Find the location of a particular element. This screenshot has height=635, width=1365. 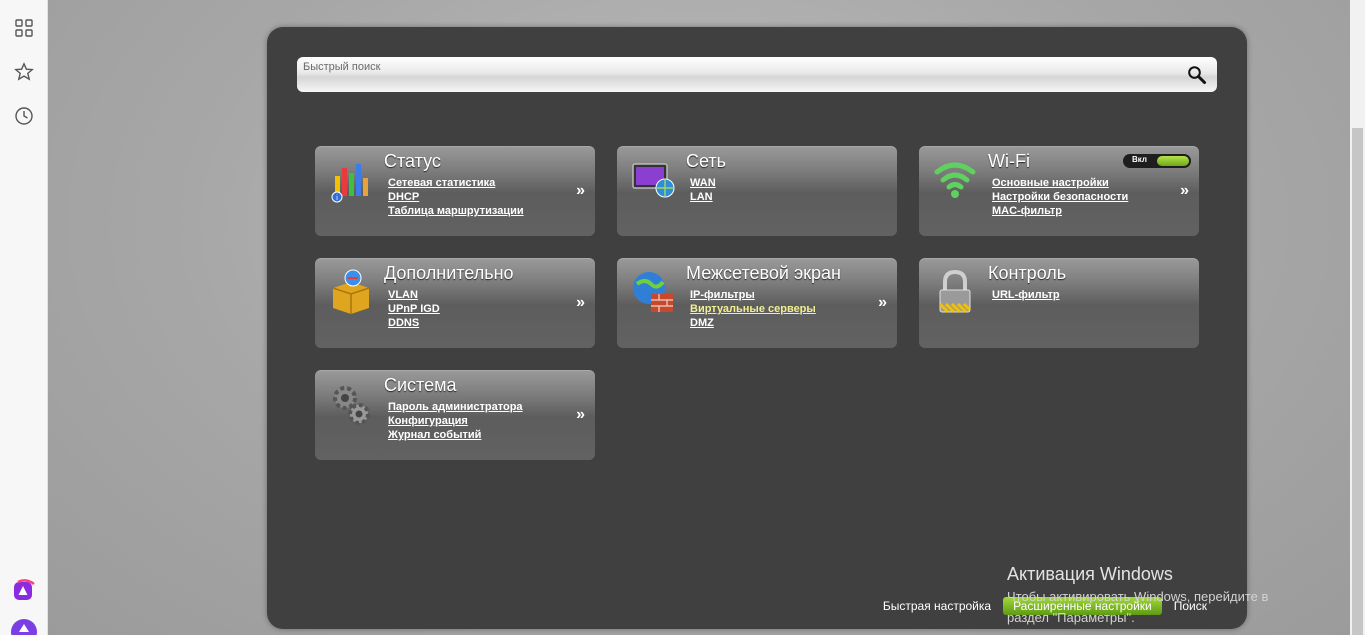

link-ddns: DDNS is located at coordinates (414, 323).